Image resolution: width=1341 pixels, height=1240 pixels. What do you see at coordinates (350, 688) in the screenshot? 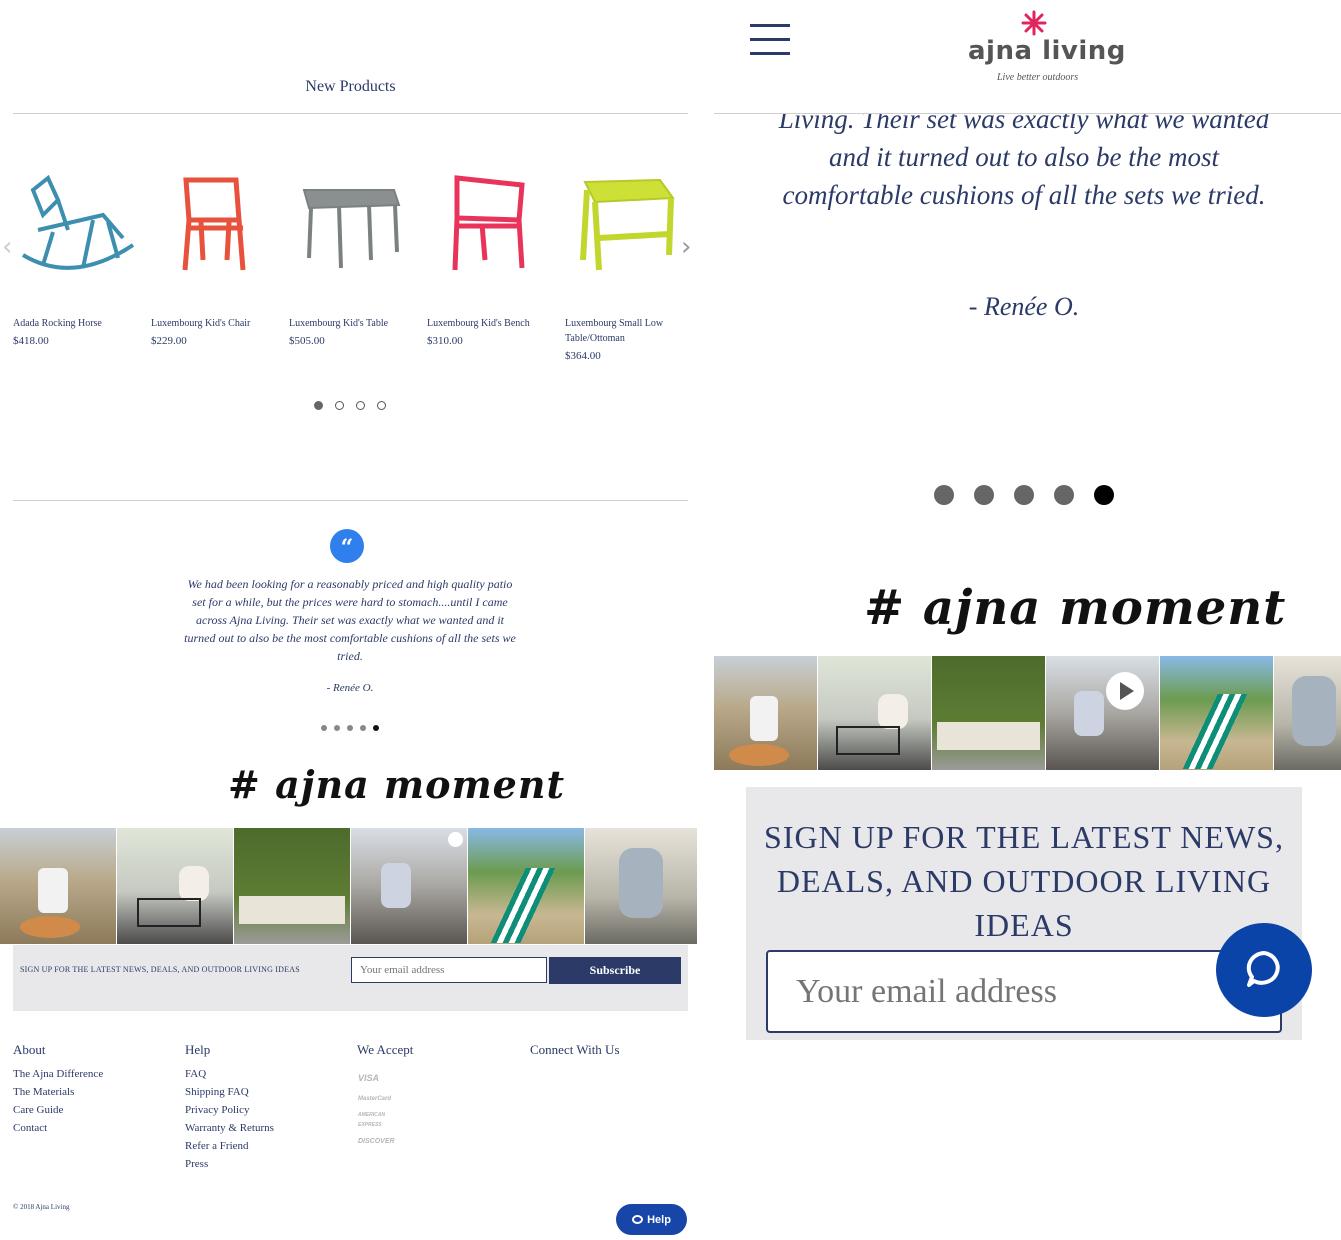
I see `testimonial-author: - Renée O.` at bounding box center [350, 688].